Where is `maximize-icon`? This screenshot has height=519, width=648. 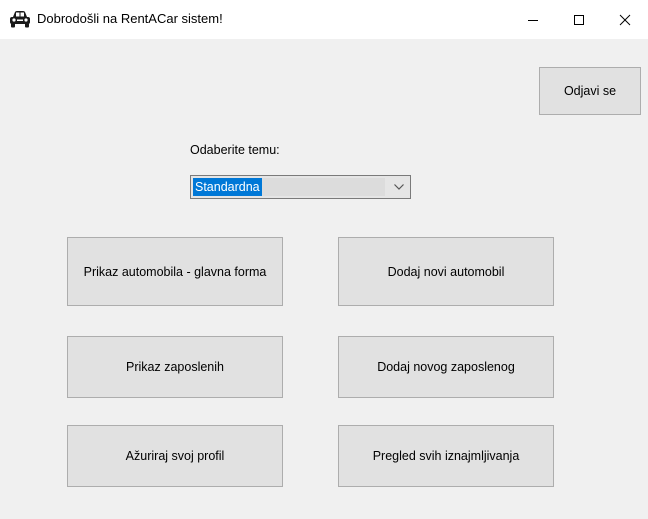 maximize-icon is located at coordinates (579, 19).